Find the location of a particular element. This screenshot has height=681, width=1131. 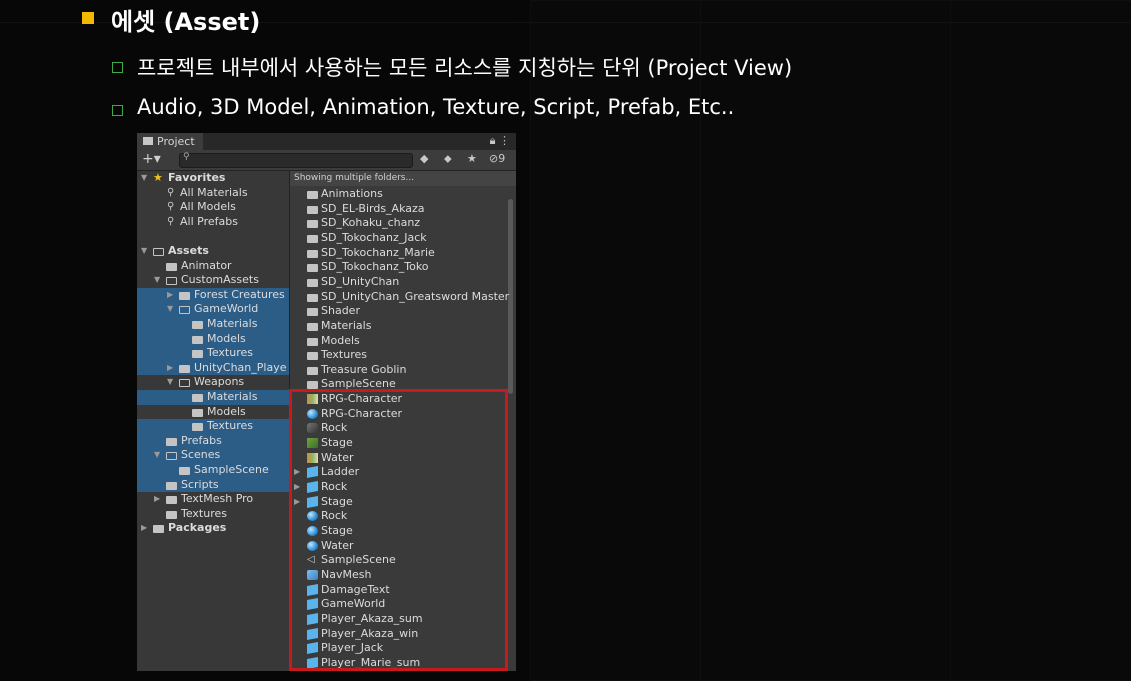

list-item: Treasure Goblin is located at coordinates (403, 370).